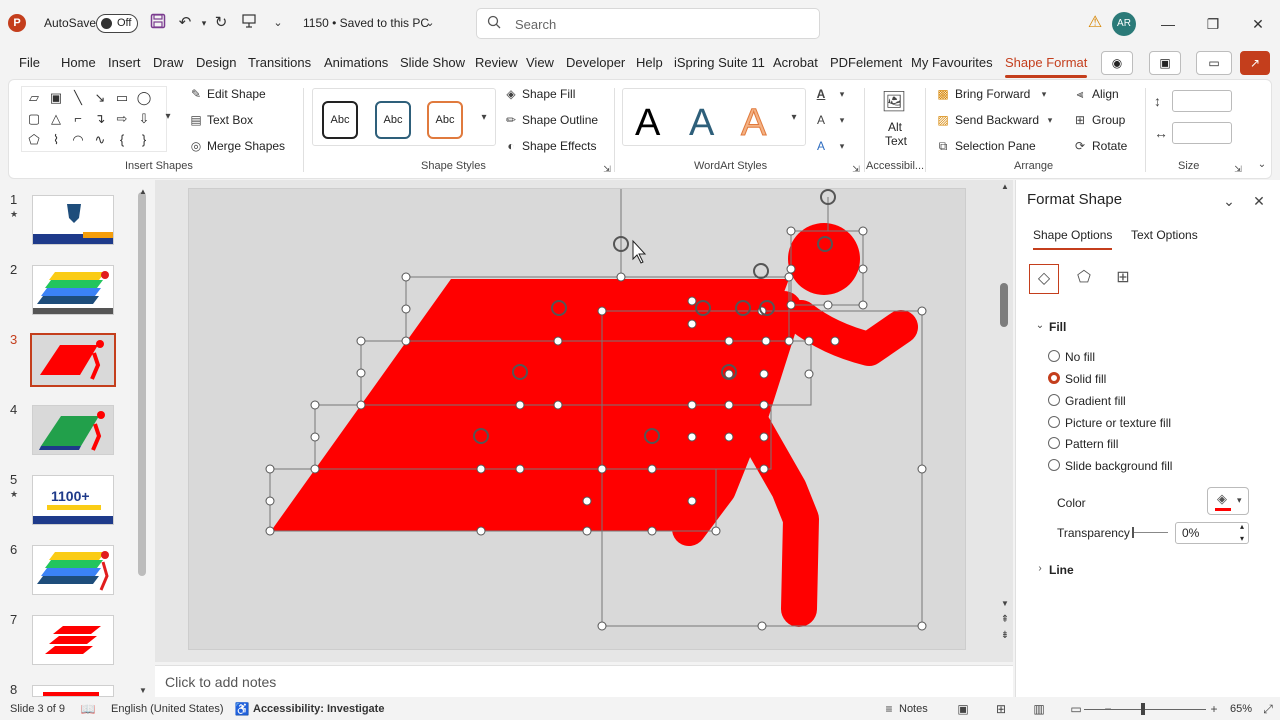 This screenshot has height=720, width=1280. What do you see at coordinates (1001, 709) in the screenshot?
I see `slide-sorter-icon: ⊞` at bounding box center [1001, 709].